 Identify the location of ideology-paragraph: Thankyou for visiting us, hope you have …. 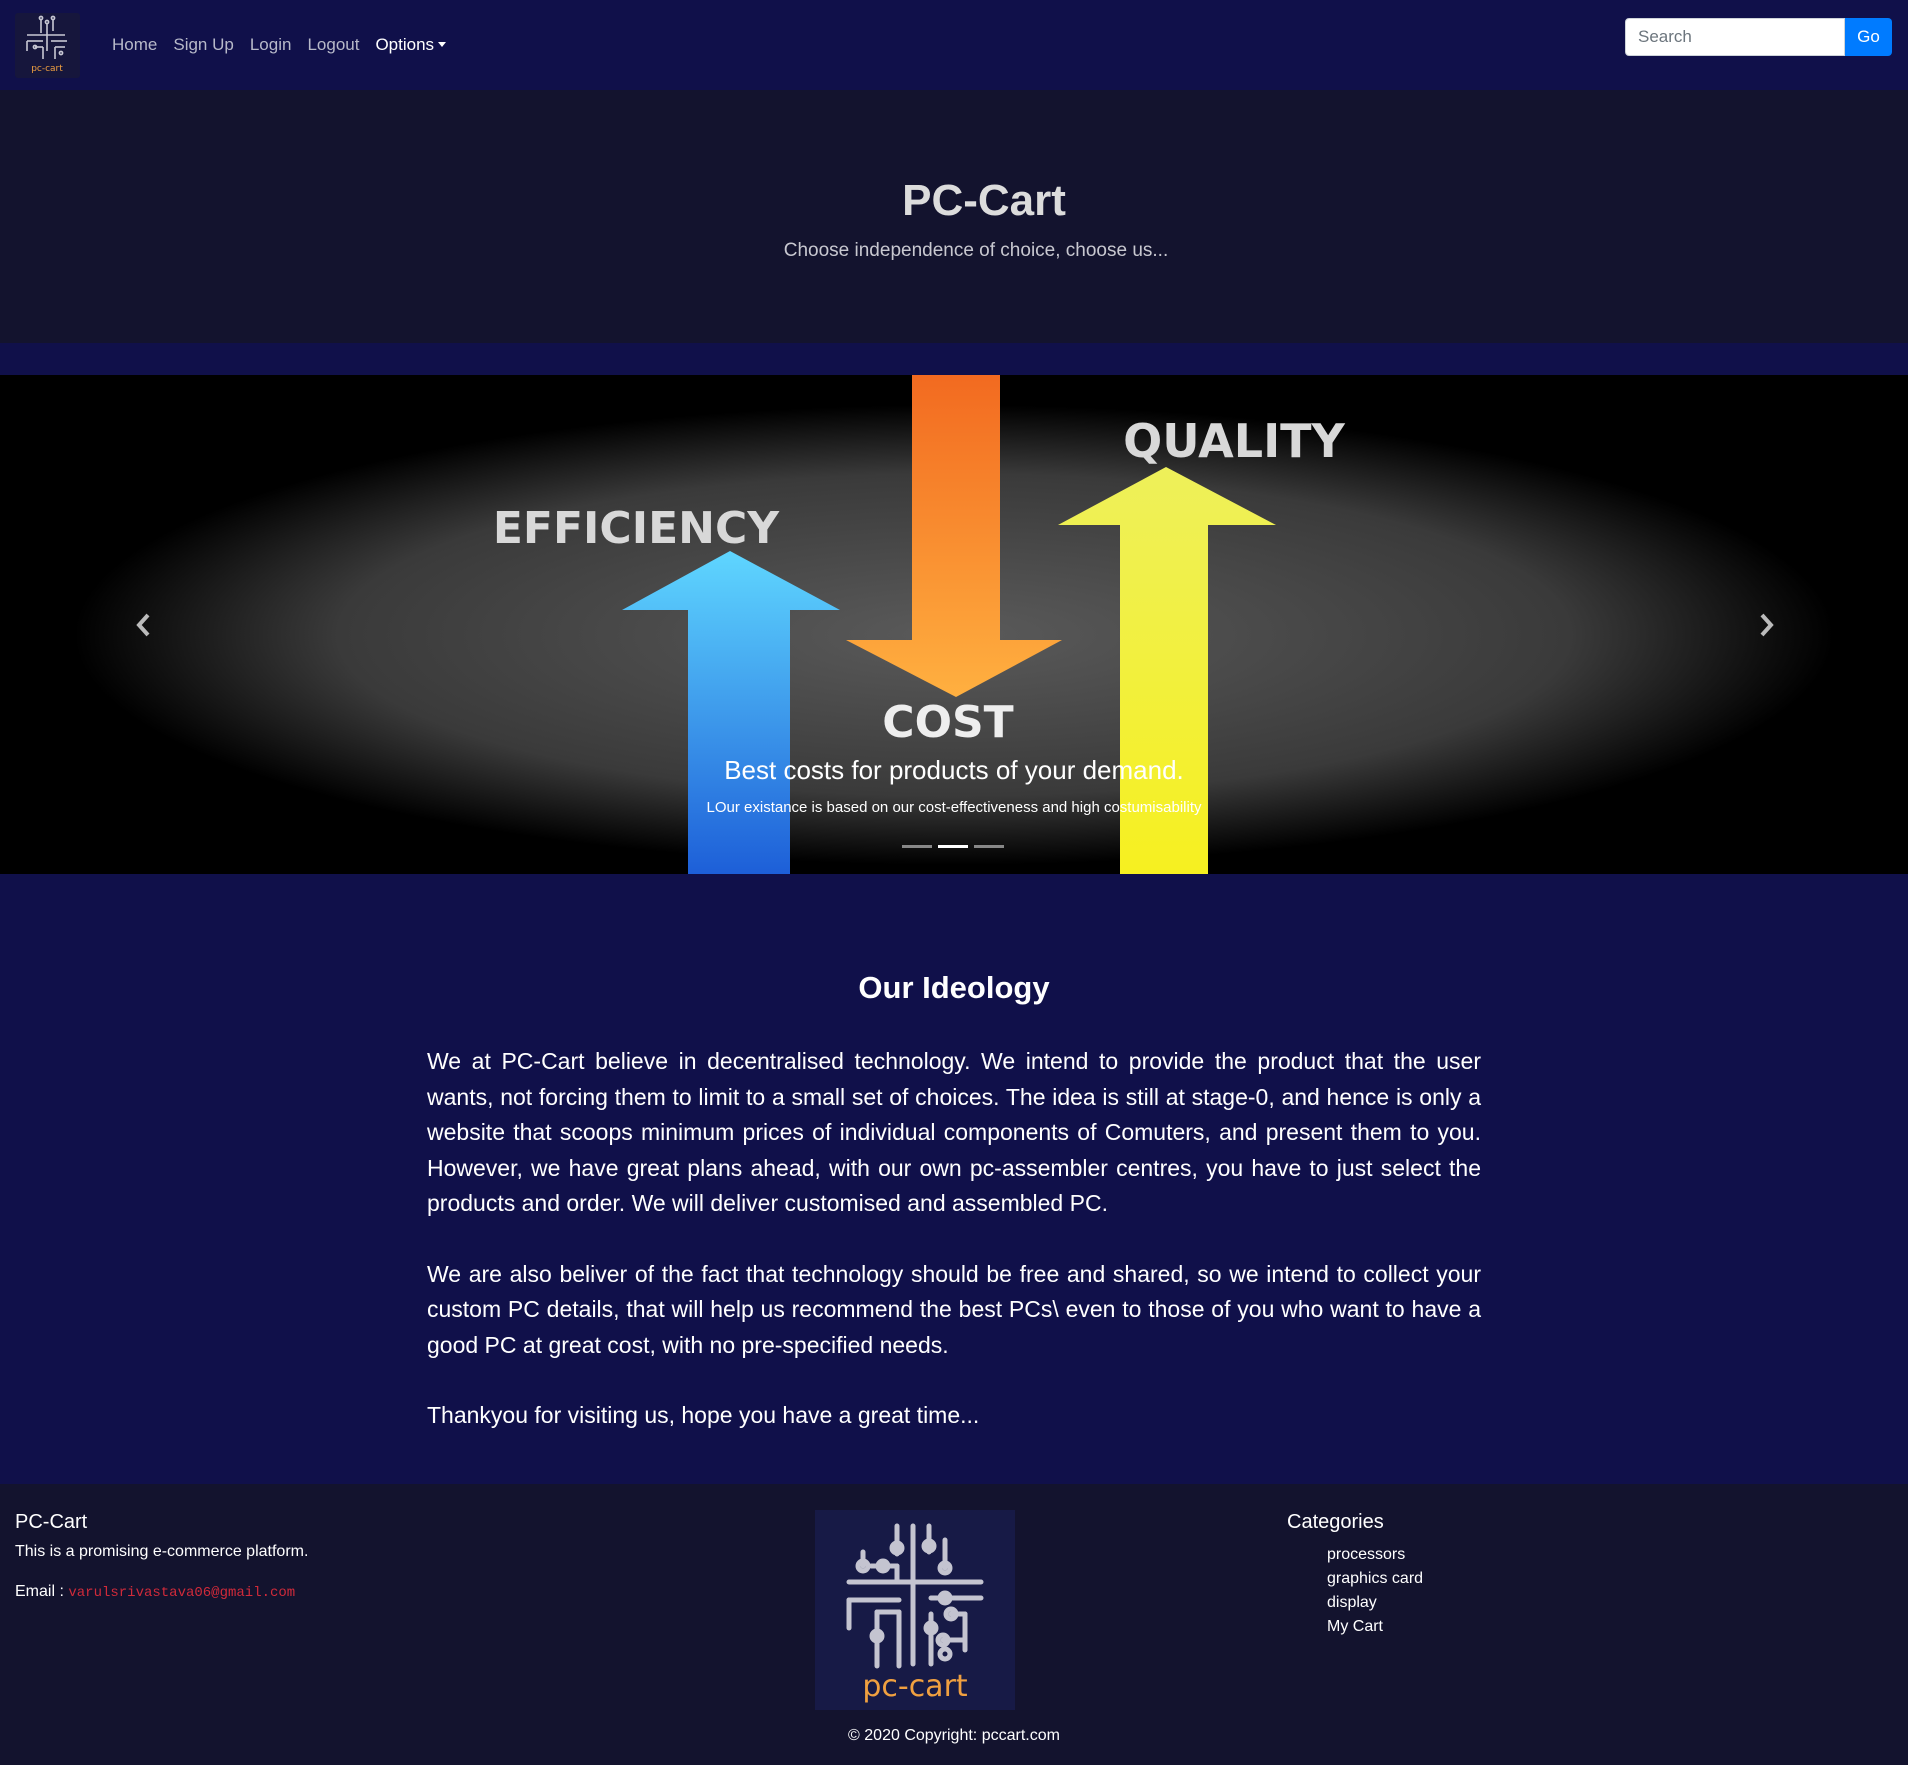
(703, 1415).